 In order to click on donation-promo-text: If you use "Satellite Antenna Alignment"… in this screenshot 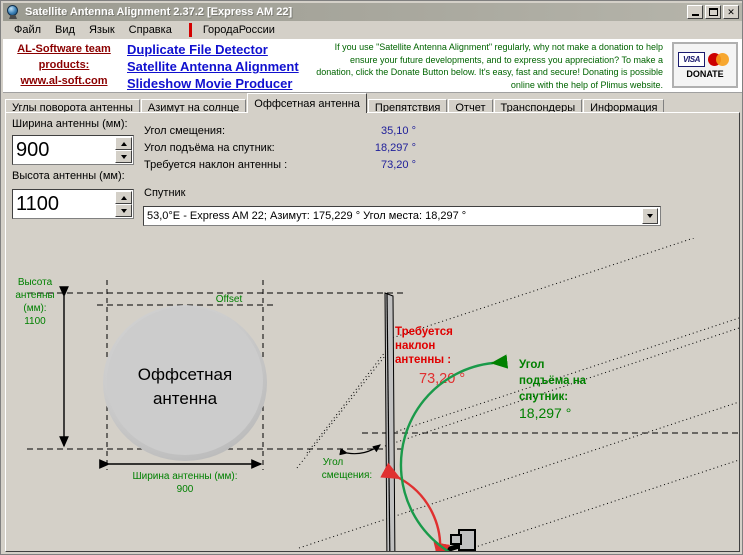, I will do `click(489, 66)`.